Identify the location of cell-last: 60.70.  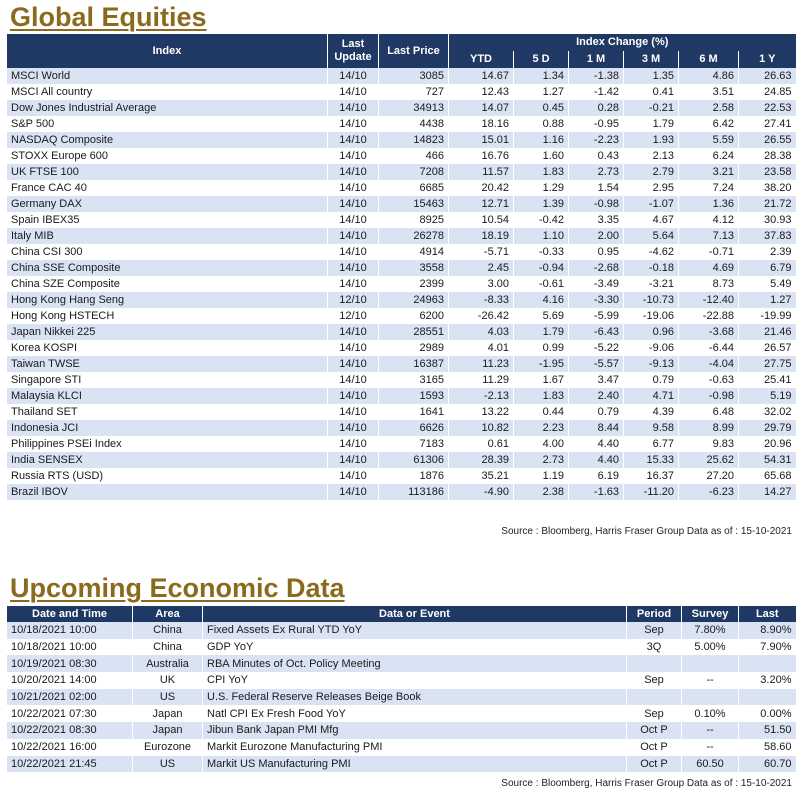
(767, 764).